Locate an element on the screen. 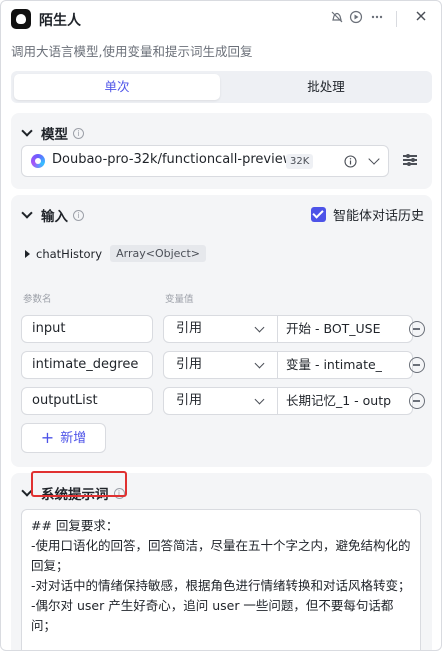  param-row: input 引用 开始 - BOT_USE is located at coordinates (223, 329).